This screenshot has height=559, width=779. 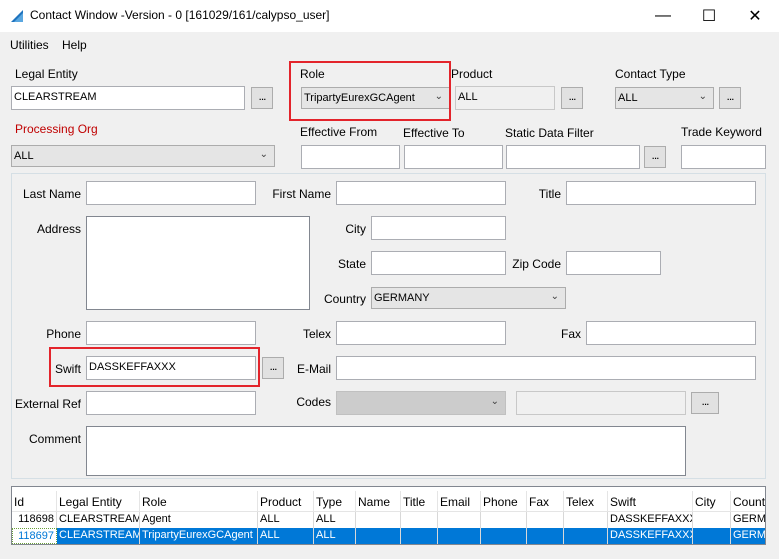 What do you see at coordinates (402, 298) in the screenshot?
I see `country-select-value: GERMANY` at bounding box center [402, 298].